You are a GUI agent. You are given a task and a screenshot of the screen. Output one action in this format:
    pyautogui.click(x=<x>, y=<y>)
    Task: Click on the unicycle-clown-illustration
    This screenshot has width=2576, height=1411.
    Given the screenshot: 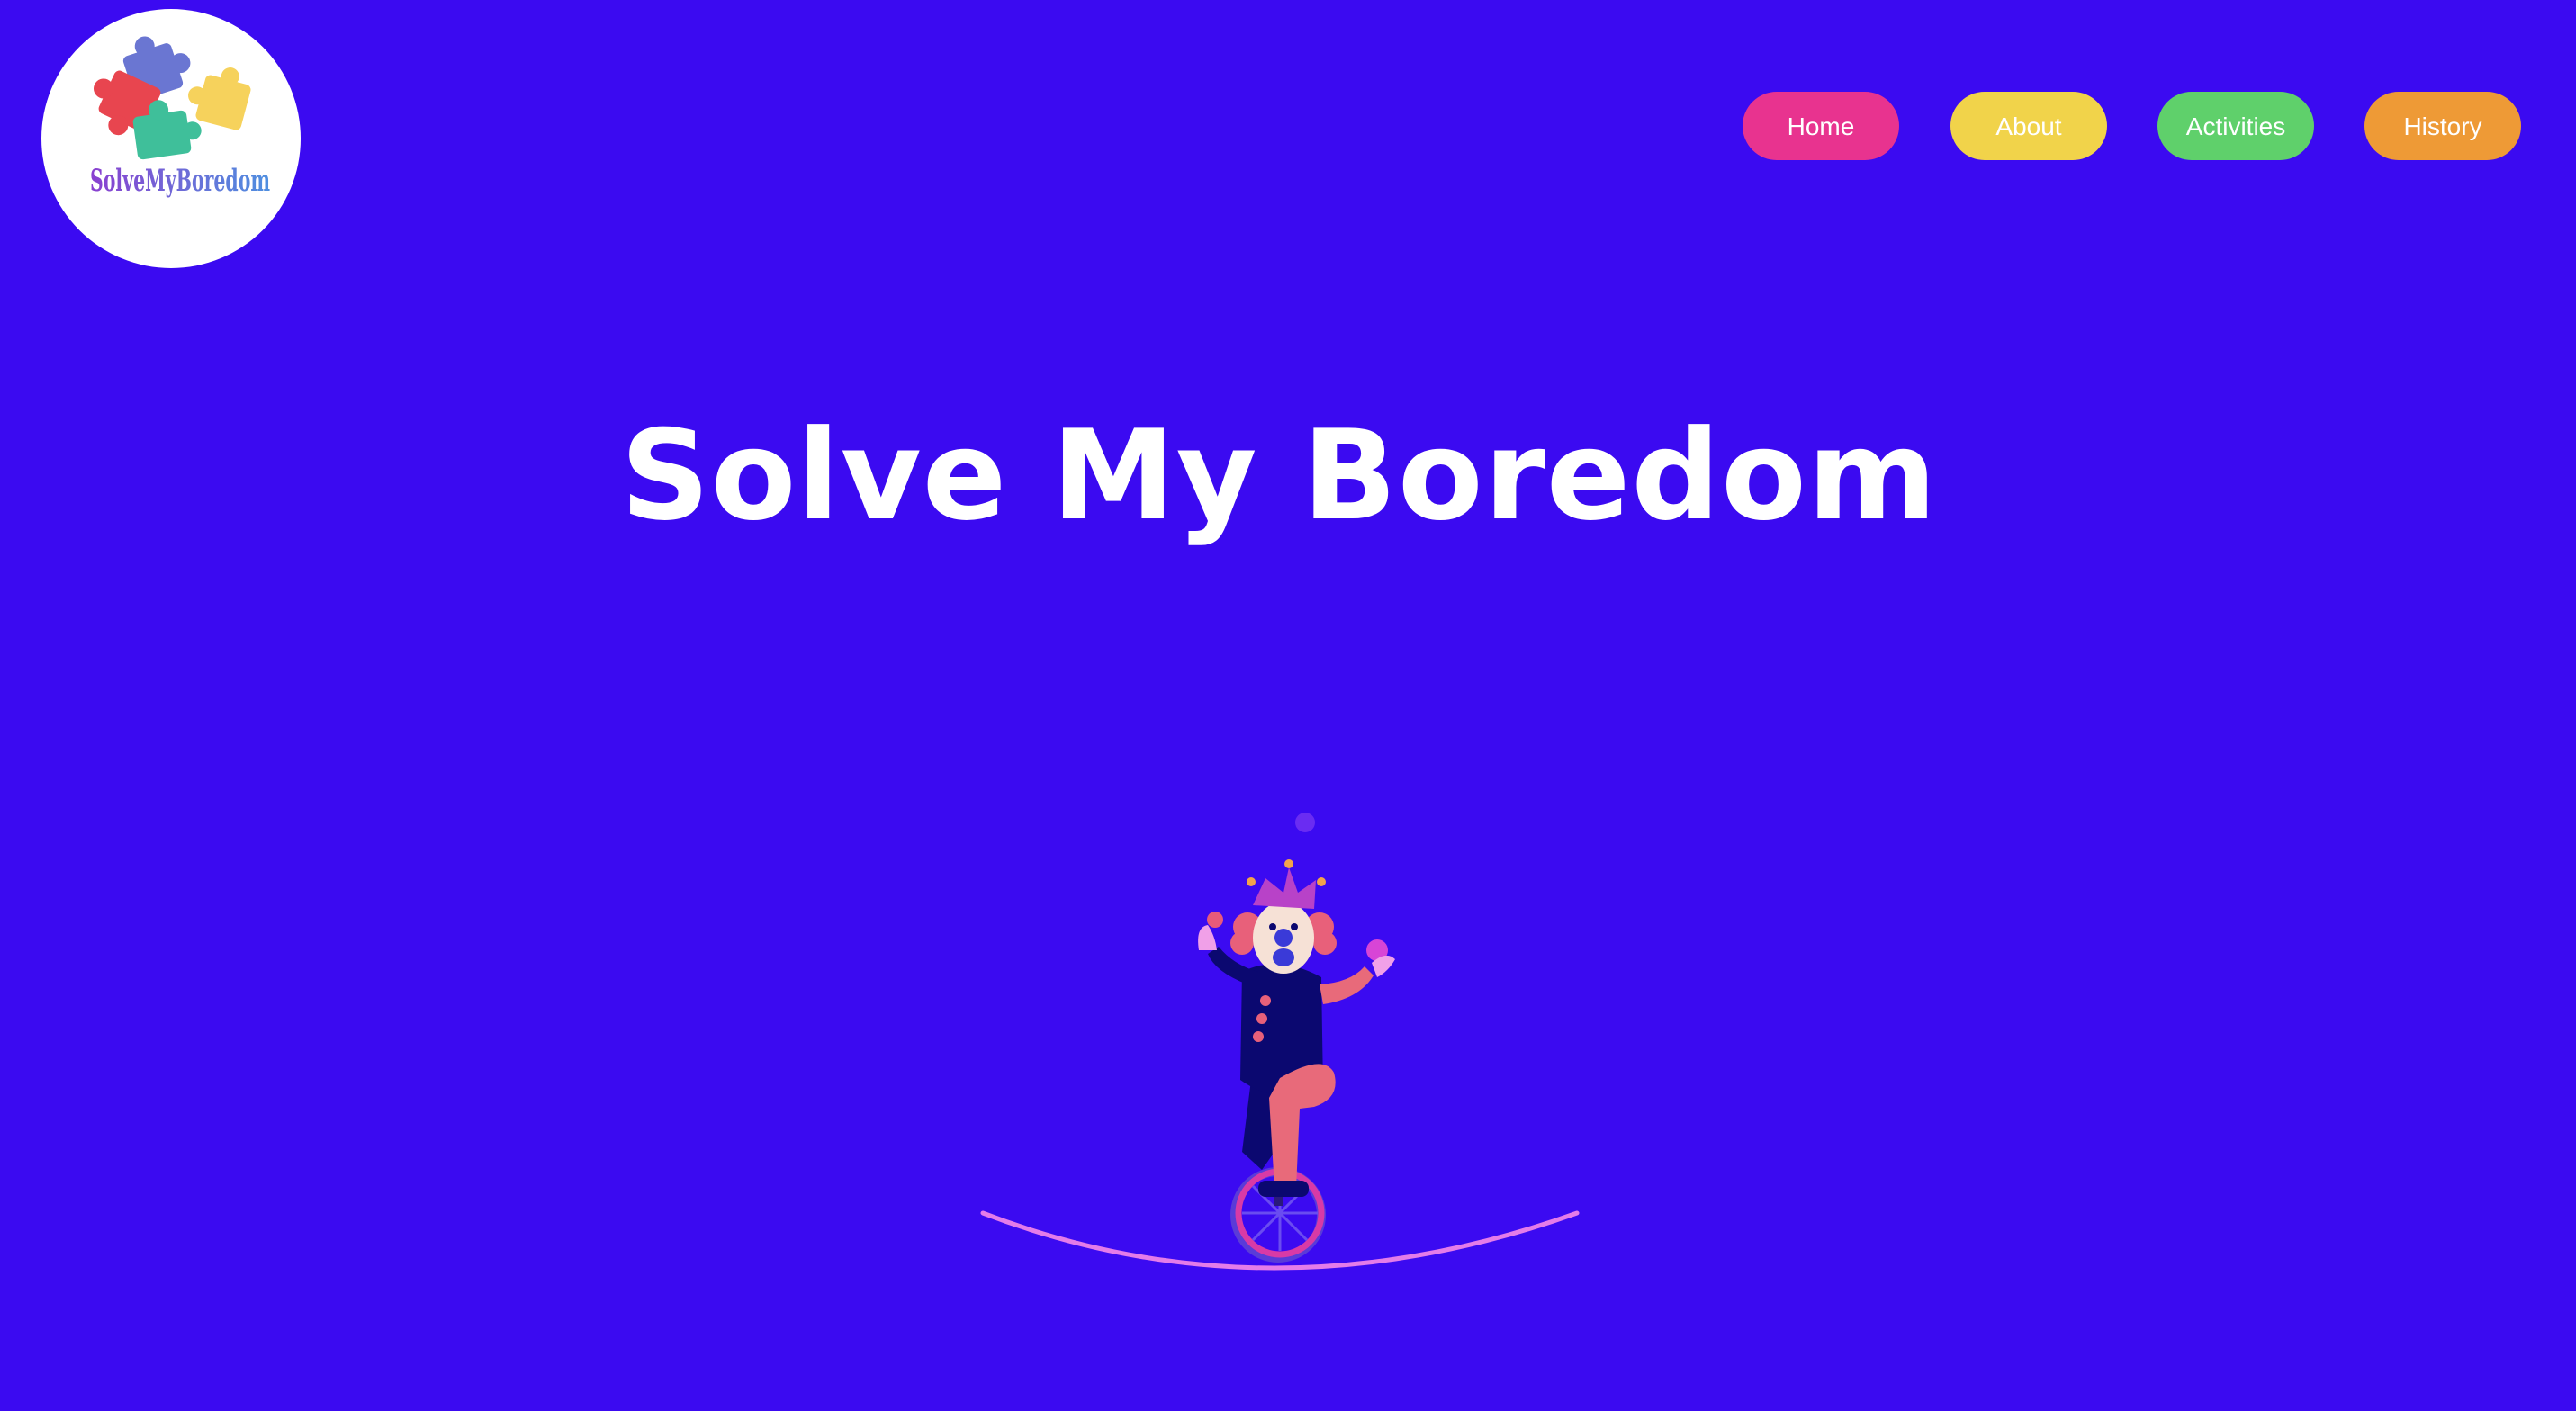 What is the action you would take?
    pyautogui.click(x=1278, y=1035)
    